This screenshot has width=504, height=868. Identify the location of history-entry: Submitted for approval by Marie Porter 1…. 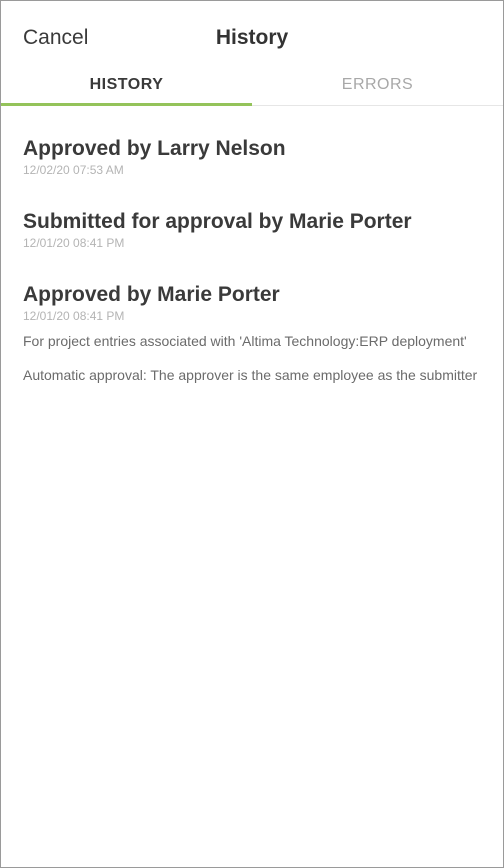
(252, 229).